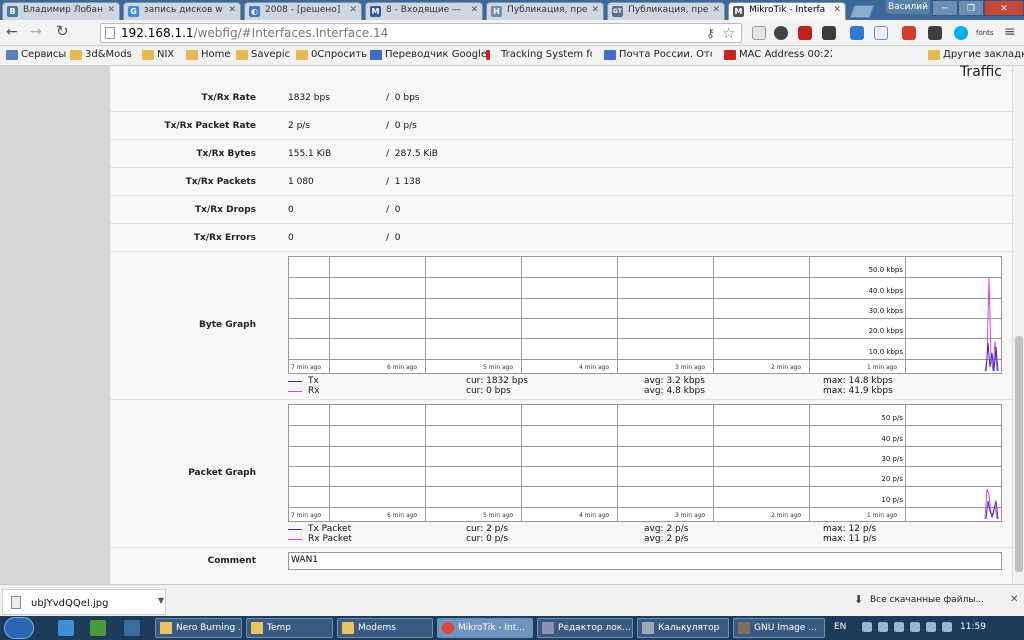  What do you see at coordinates (971, 8) in the screenshot?
I see `maximize-button: ❐` at bounding box center [971, 8].